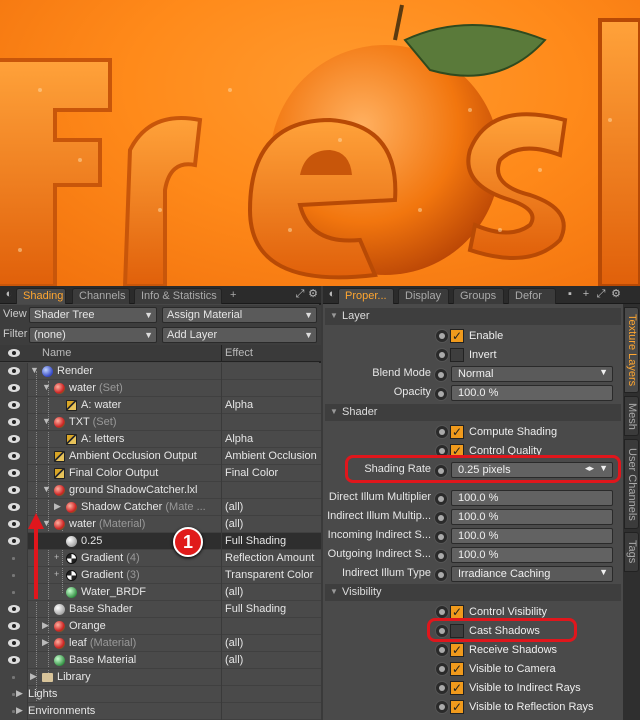  Describe the element at coordinates (523, 536) in the screenshot. I see `incoming-indirect-field: 100.0 %` at that location.